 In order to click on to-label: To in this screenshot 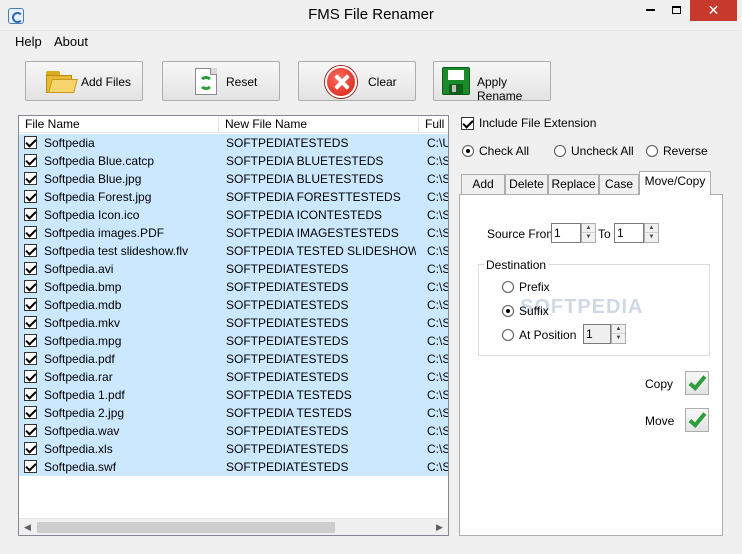, I will do `click(604, 234)`.